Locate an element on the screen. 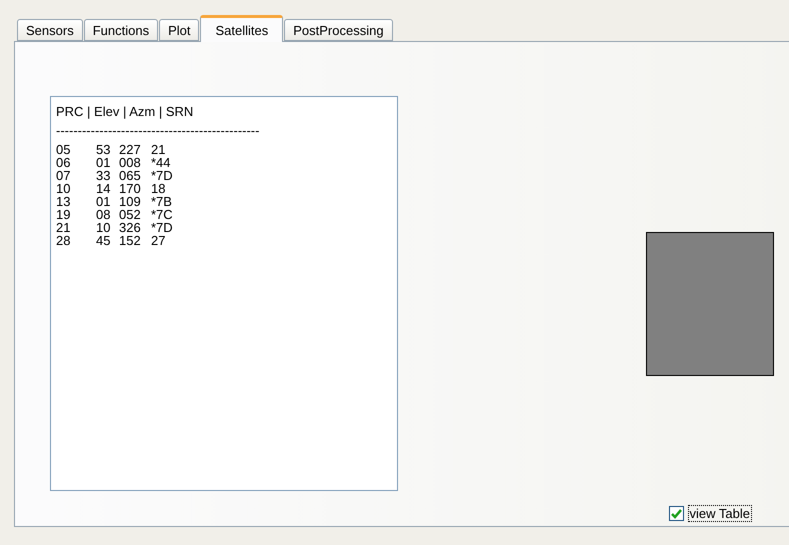 Image resolution: width=789 pixels, height=545 pixels. list-cell-text: 07 is located at coordinates (64, 175).